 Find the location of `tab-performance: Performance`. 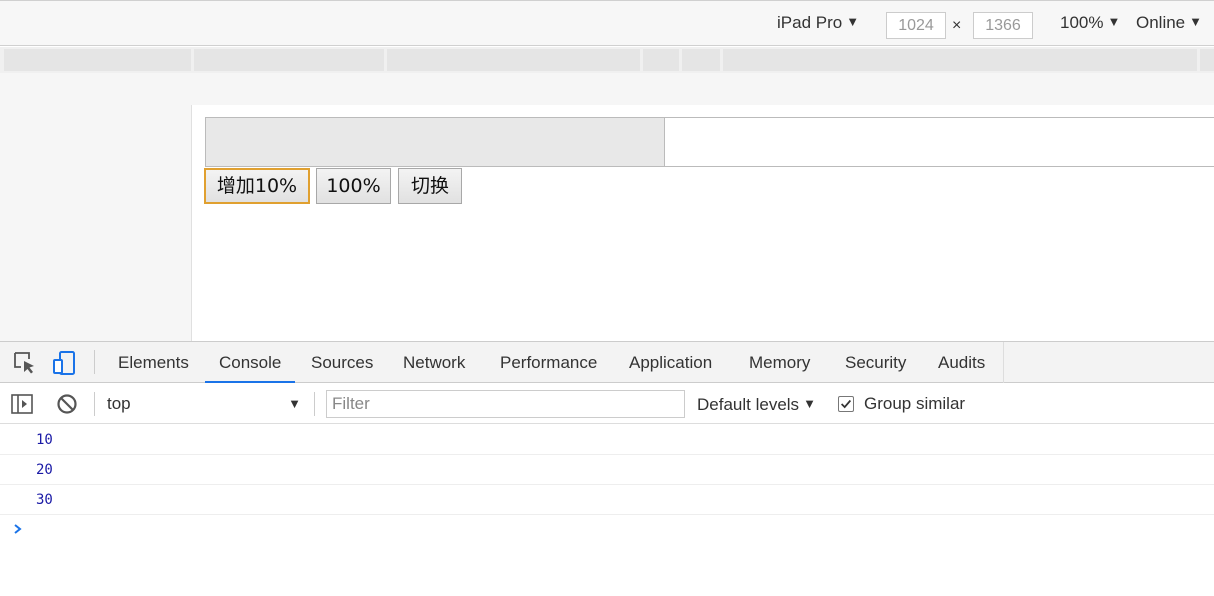

tab-performance: Performance is located at coordinates (548, 362).